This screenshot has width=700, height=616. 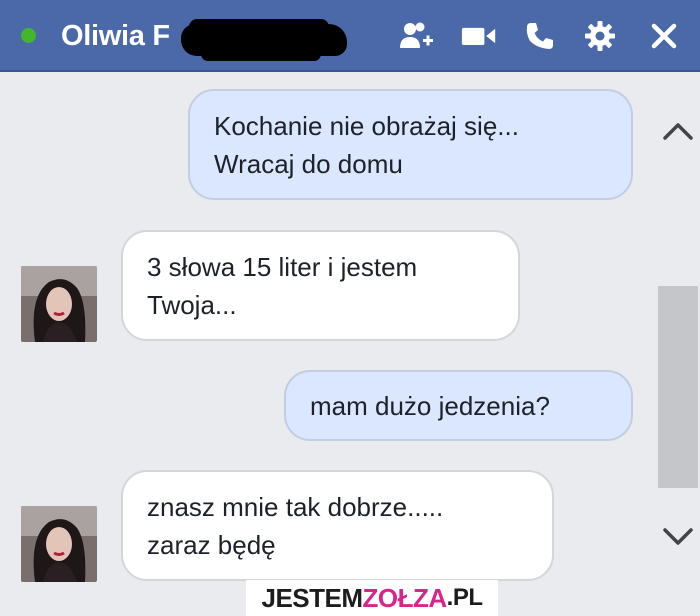 I want to click on watermark: JESTEM ZOŁZA .PL, so click(x=372, y=598).